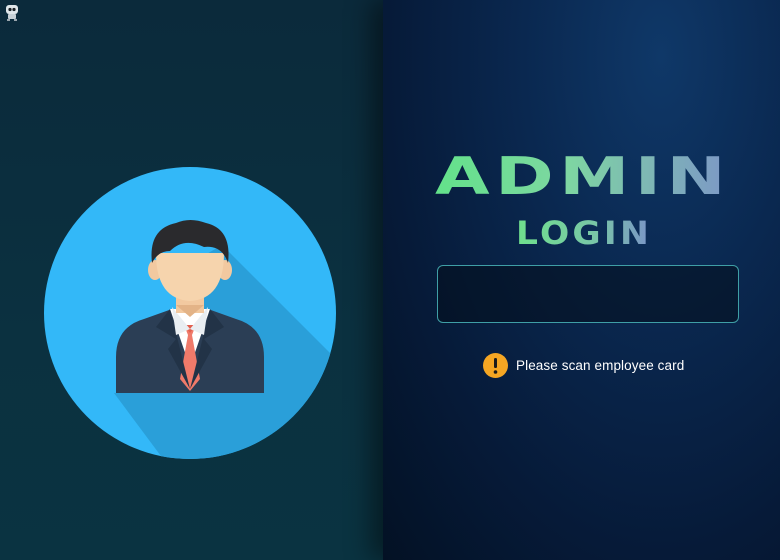 Image resolution: width=780 pixels, height=560 pixels. I want to click on admin-title-text: ADMIN, so click(583, 175).